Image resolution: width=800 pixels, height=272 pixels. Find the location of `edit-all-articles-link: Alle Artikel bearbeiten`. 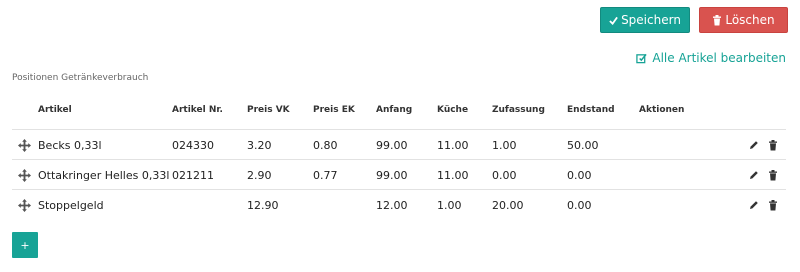

edit-all-articles-link: Alle Artikel bearbeiten is located at coordinates (711, 58).